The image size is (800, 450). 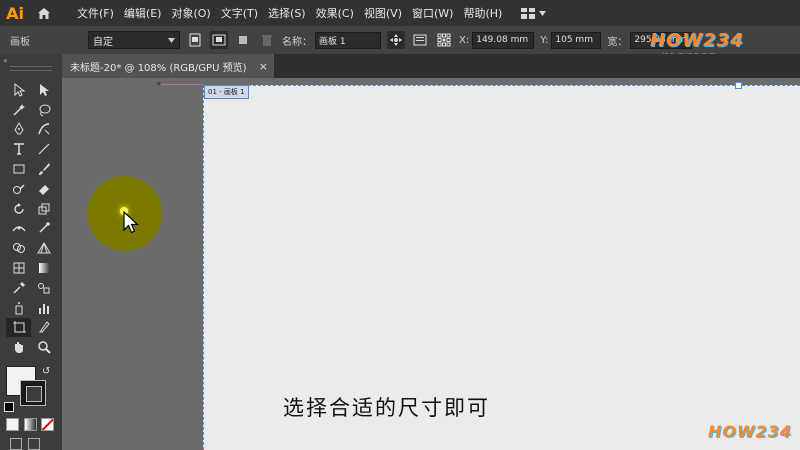 What do you see at coordinates (12, 424) in the screenshot?
I see `color-mode-icon` at bounding box center [12, 424].